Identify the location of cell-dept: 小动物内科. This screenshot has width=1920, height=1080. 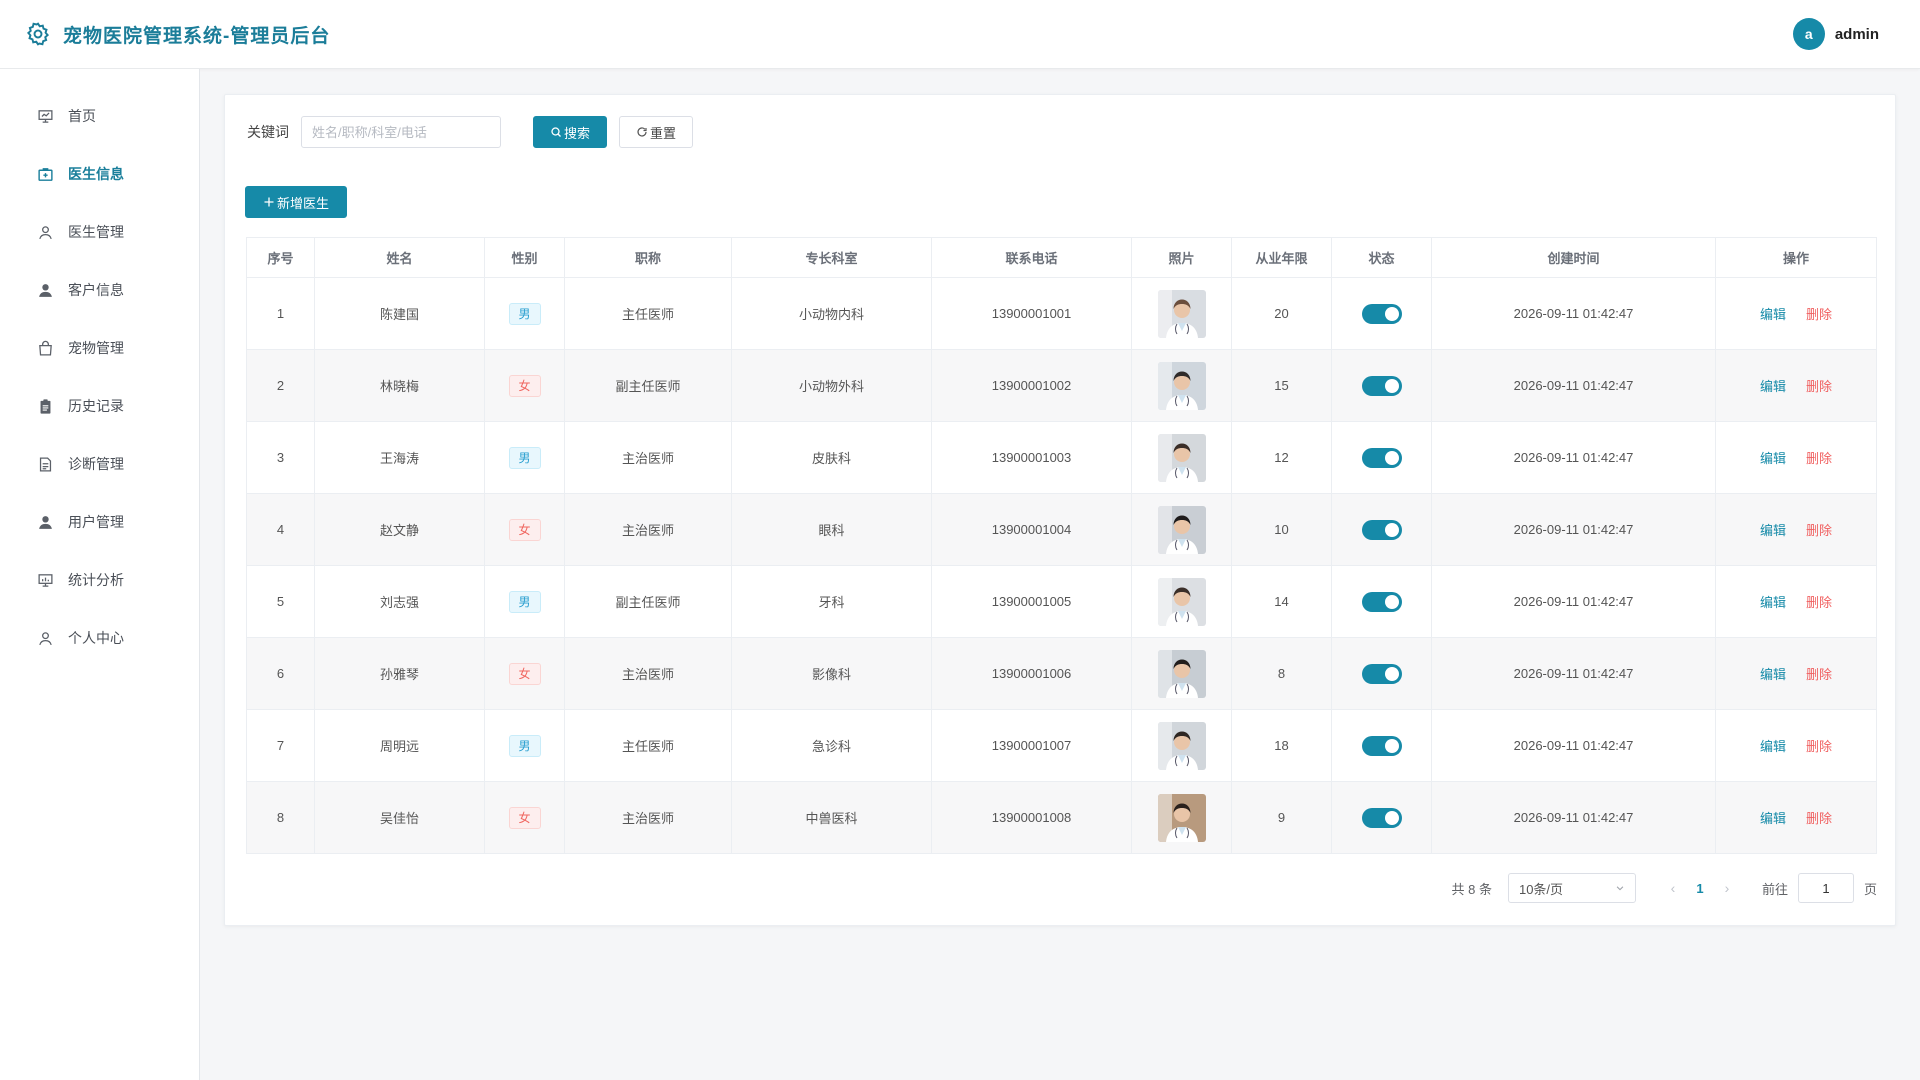
(831, 313).